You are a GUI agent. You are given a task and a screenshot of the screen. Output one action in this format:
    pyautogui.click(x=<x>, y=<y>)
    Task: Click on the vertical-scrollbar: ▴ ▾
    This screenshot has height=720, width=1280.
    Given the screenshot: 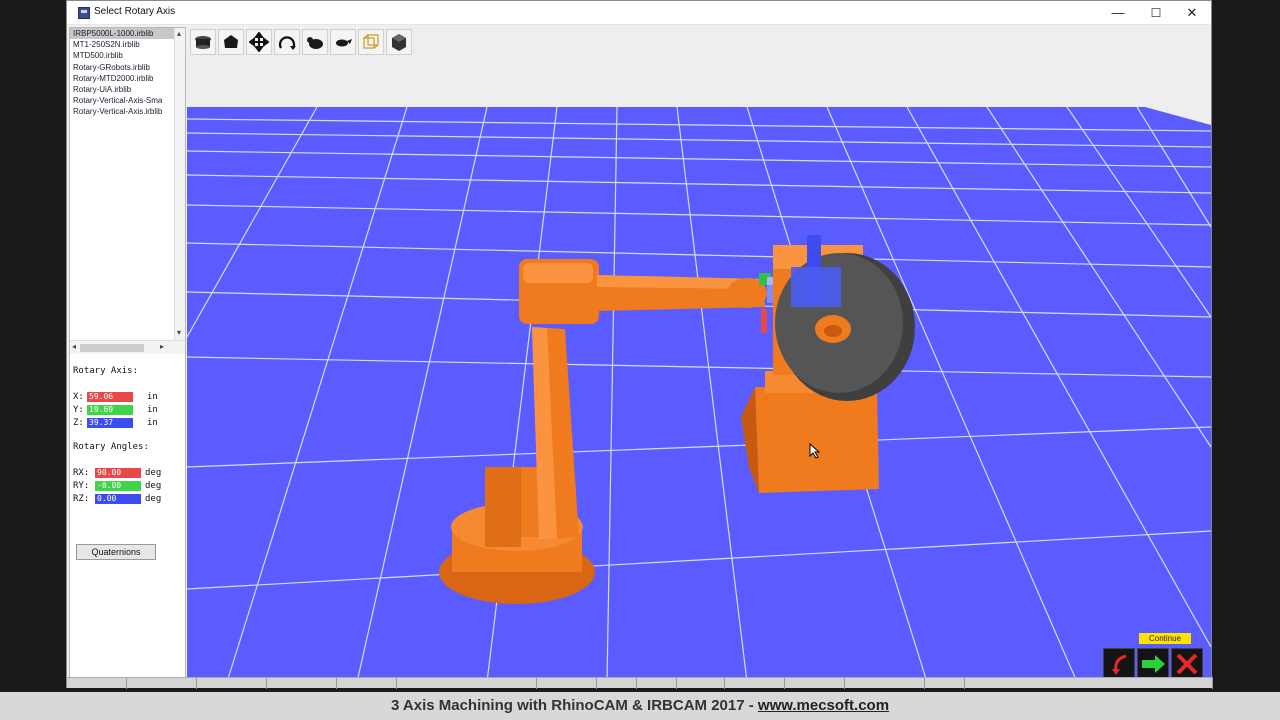 What is the action you would take?
    pyautogui.click(x=179, y=184)
    